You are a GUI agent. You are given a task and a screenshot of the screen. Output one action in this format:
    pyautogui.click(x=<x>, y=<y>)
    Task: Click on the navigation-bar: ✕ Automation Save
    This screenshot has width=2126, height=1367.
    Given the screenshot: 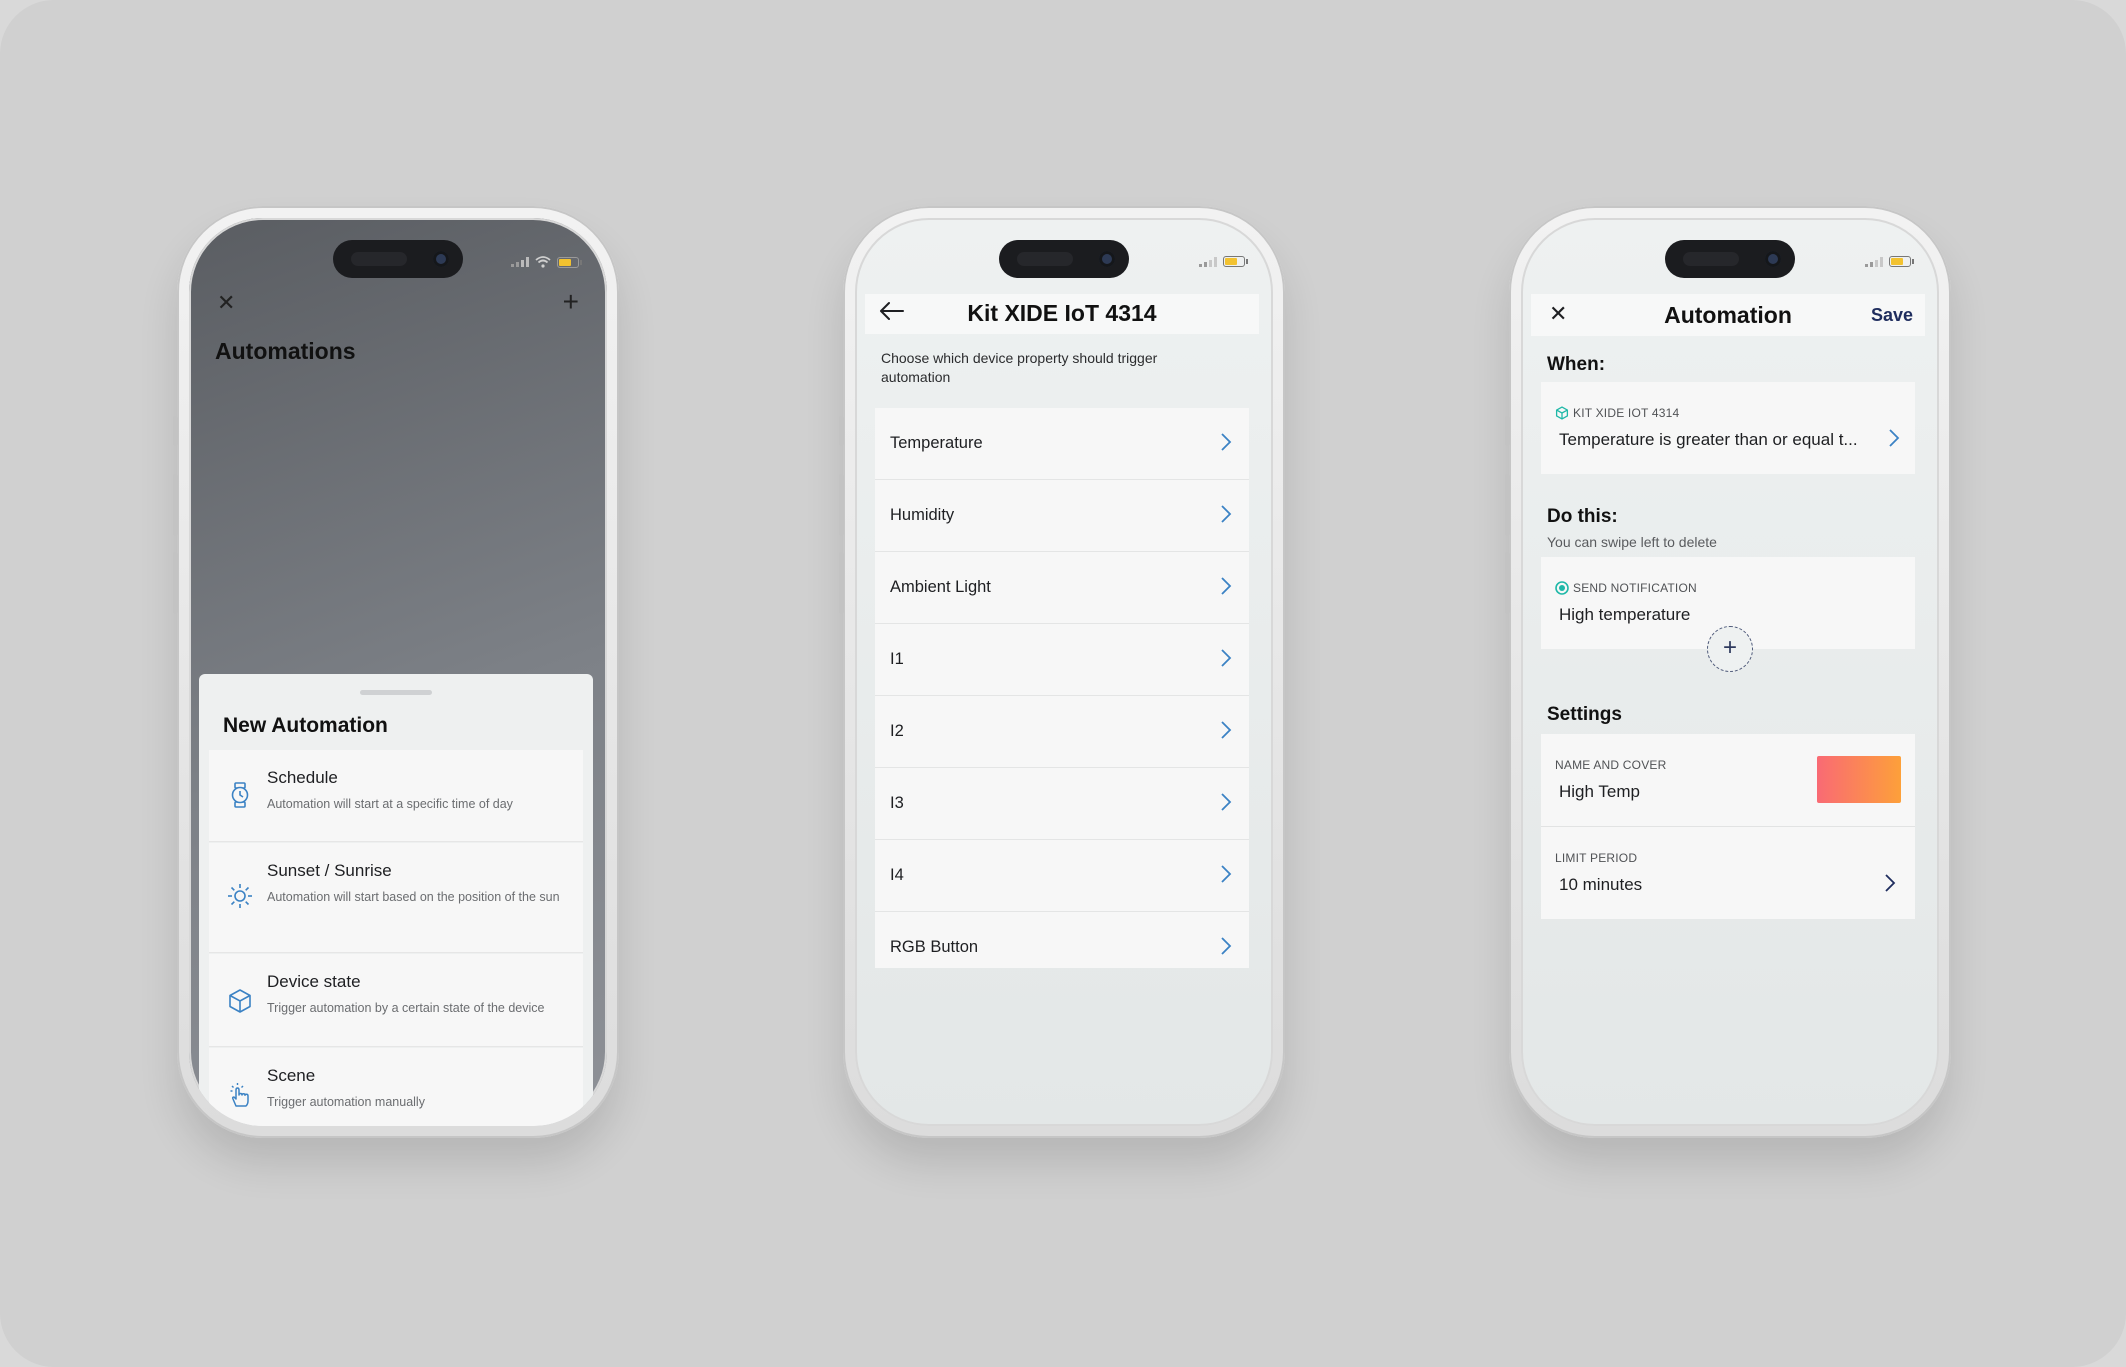 What is the action you would take?
    pyautogui.click(x=1728, y=315)
    